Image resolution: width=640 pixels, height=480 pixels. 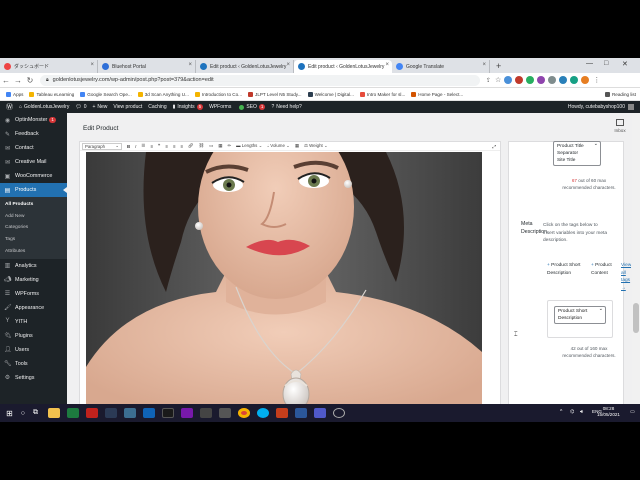 I want to click on sidebar-item-creative-mail: ✉ Creative Mail, so click(x=33, y=162).